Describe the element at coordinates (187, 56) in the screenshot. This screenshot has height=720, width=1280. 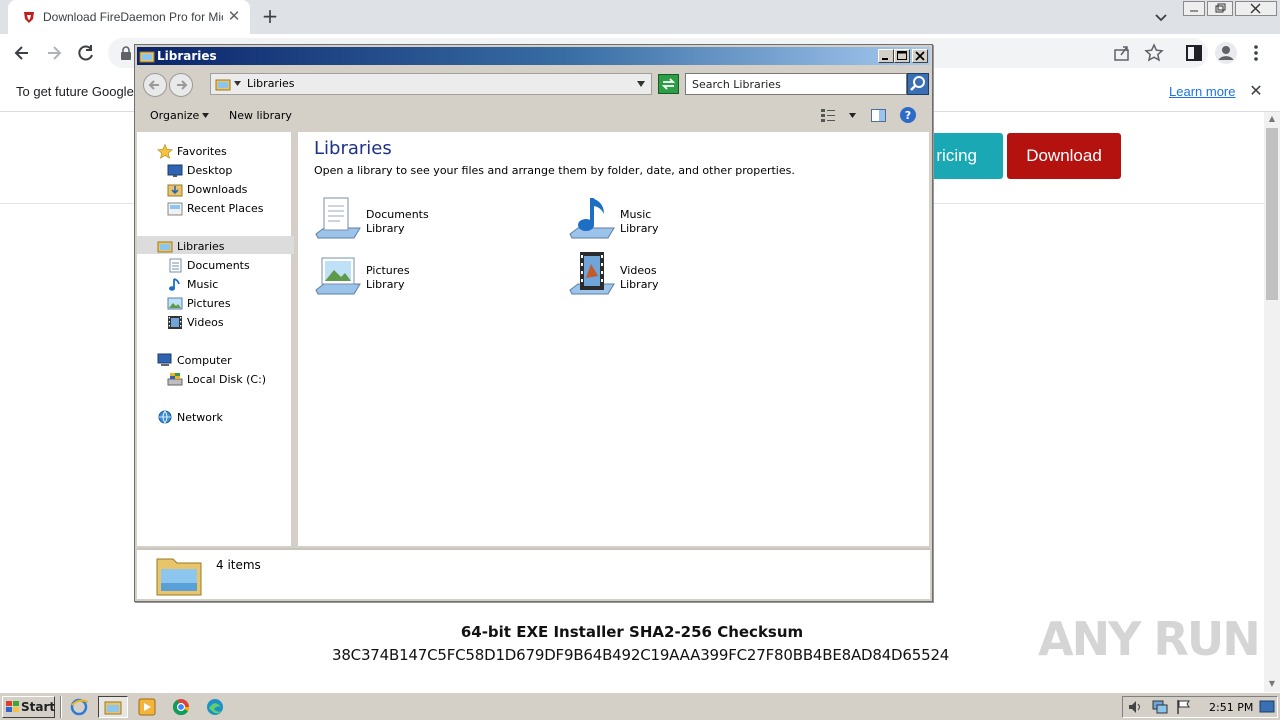
I see `explorer-title: Libraries` at that location.